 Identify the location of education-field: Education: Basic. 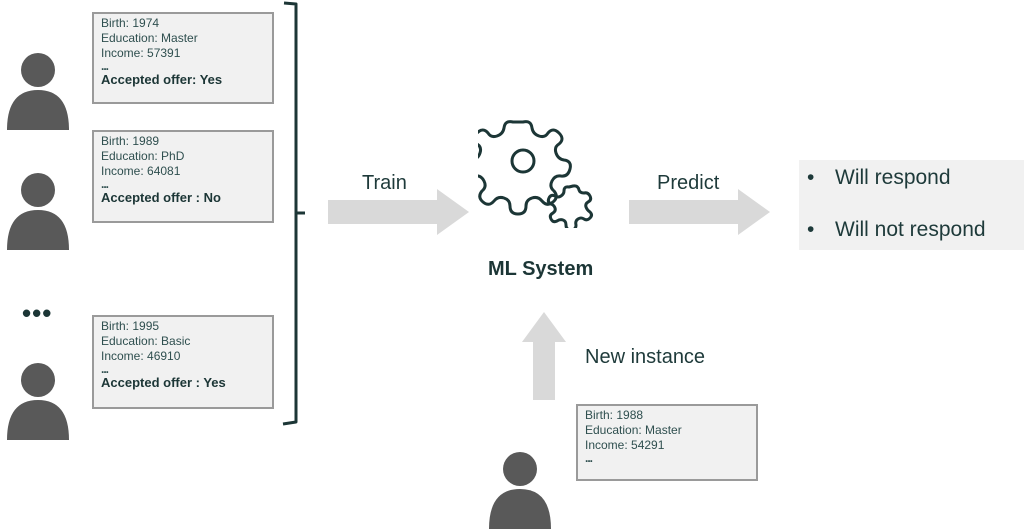
(146, 341).